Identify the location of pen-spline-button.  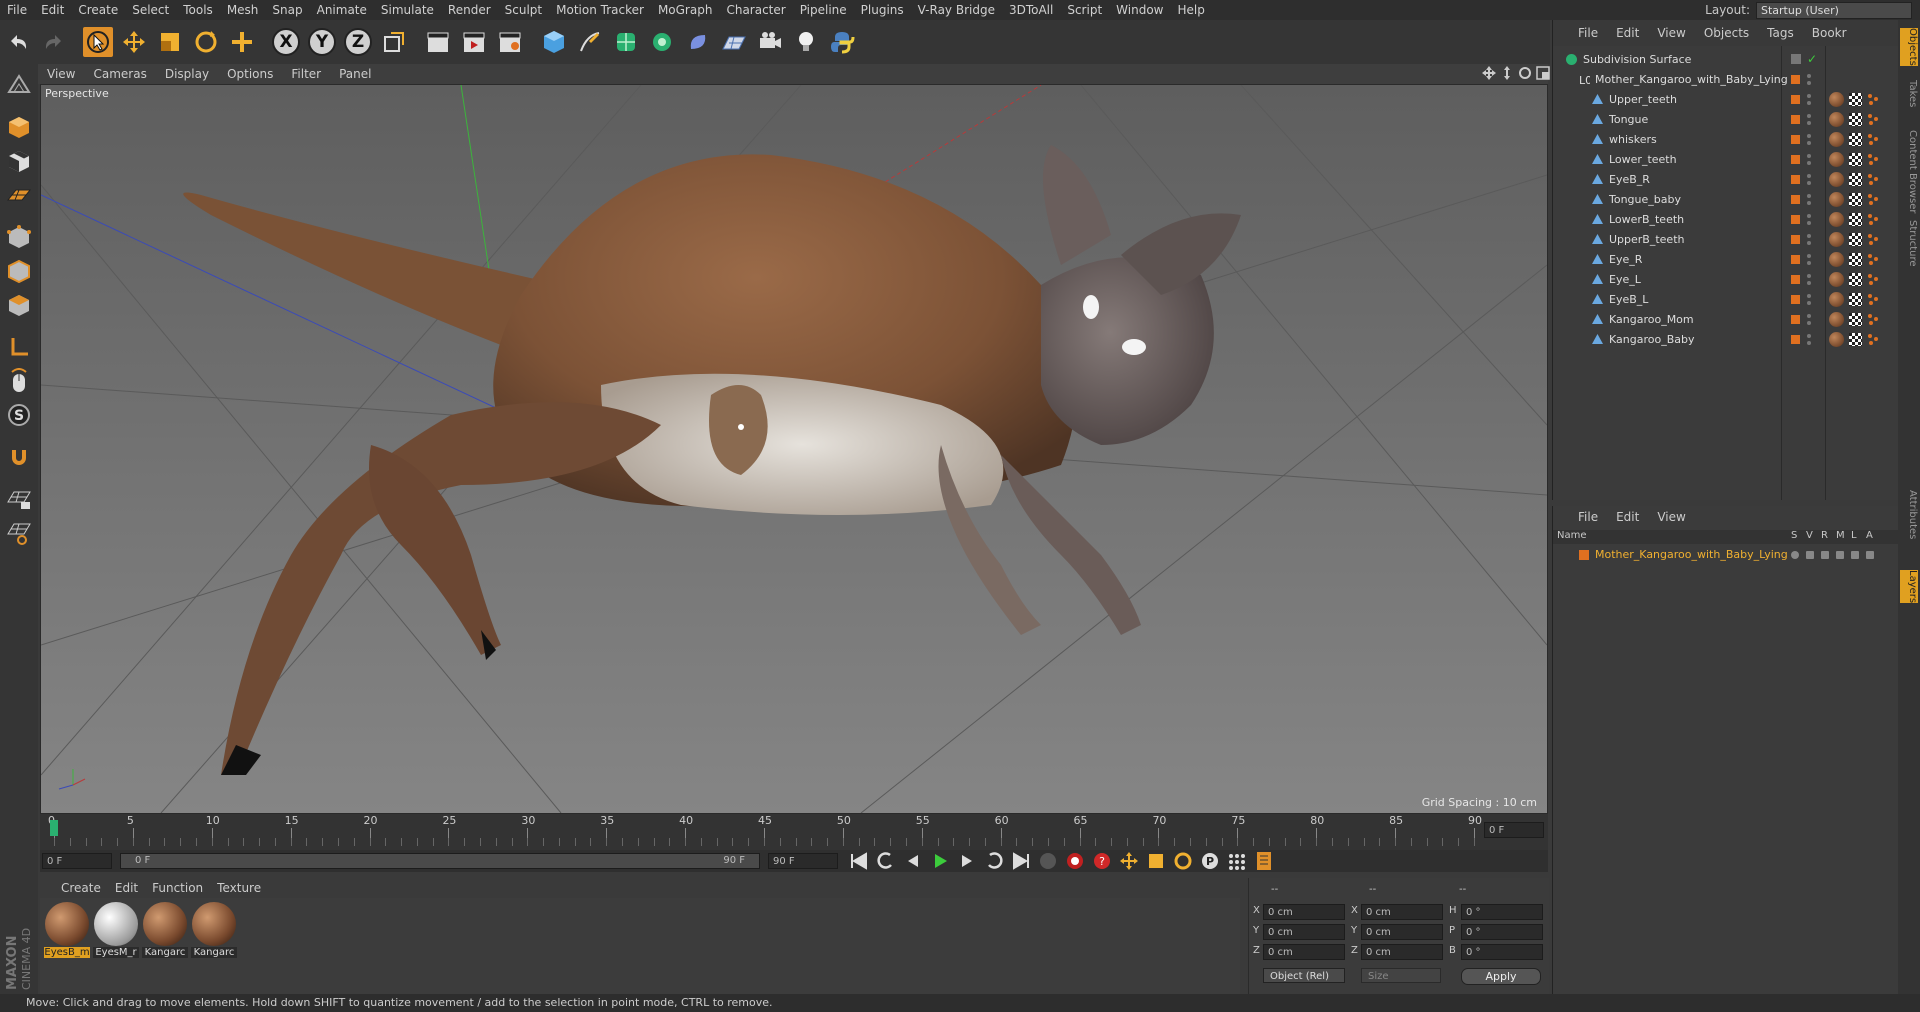
(590, 42).